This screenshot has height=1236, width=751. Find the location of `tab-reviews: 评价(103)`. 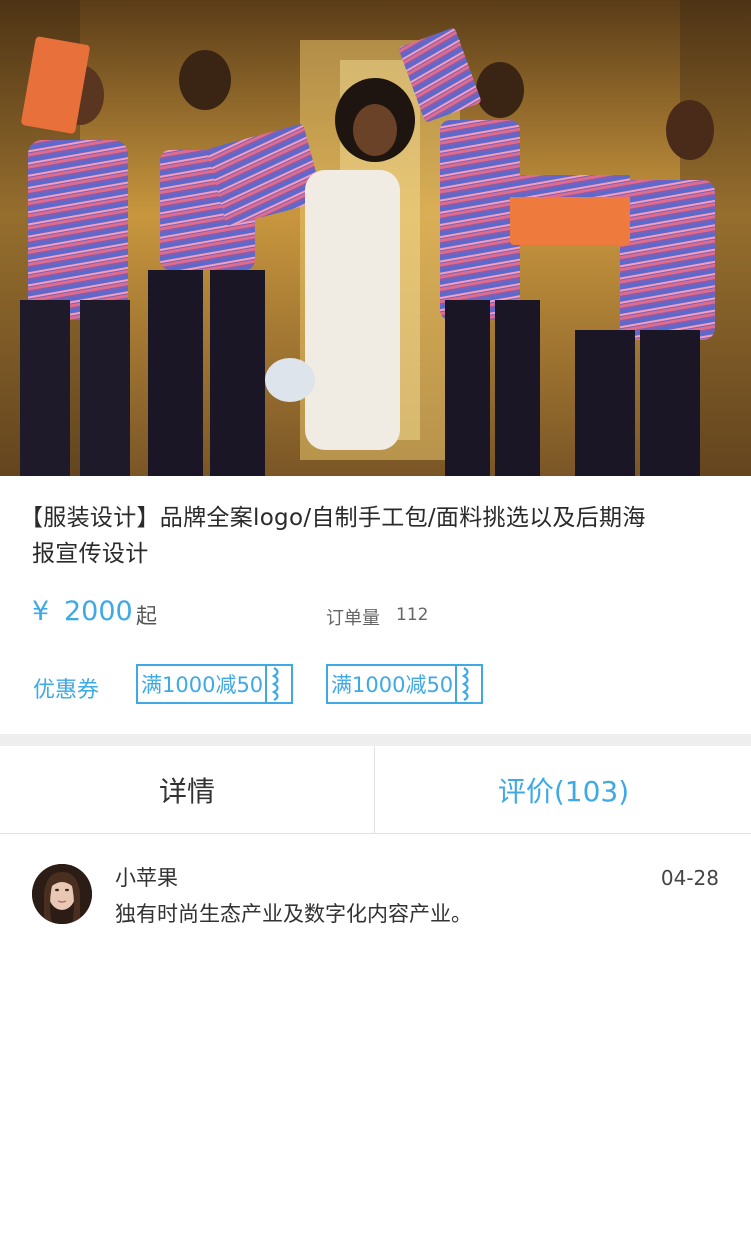

tab-reviews: 评价(103) is located at coordinates (563, 789).